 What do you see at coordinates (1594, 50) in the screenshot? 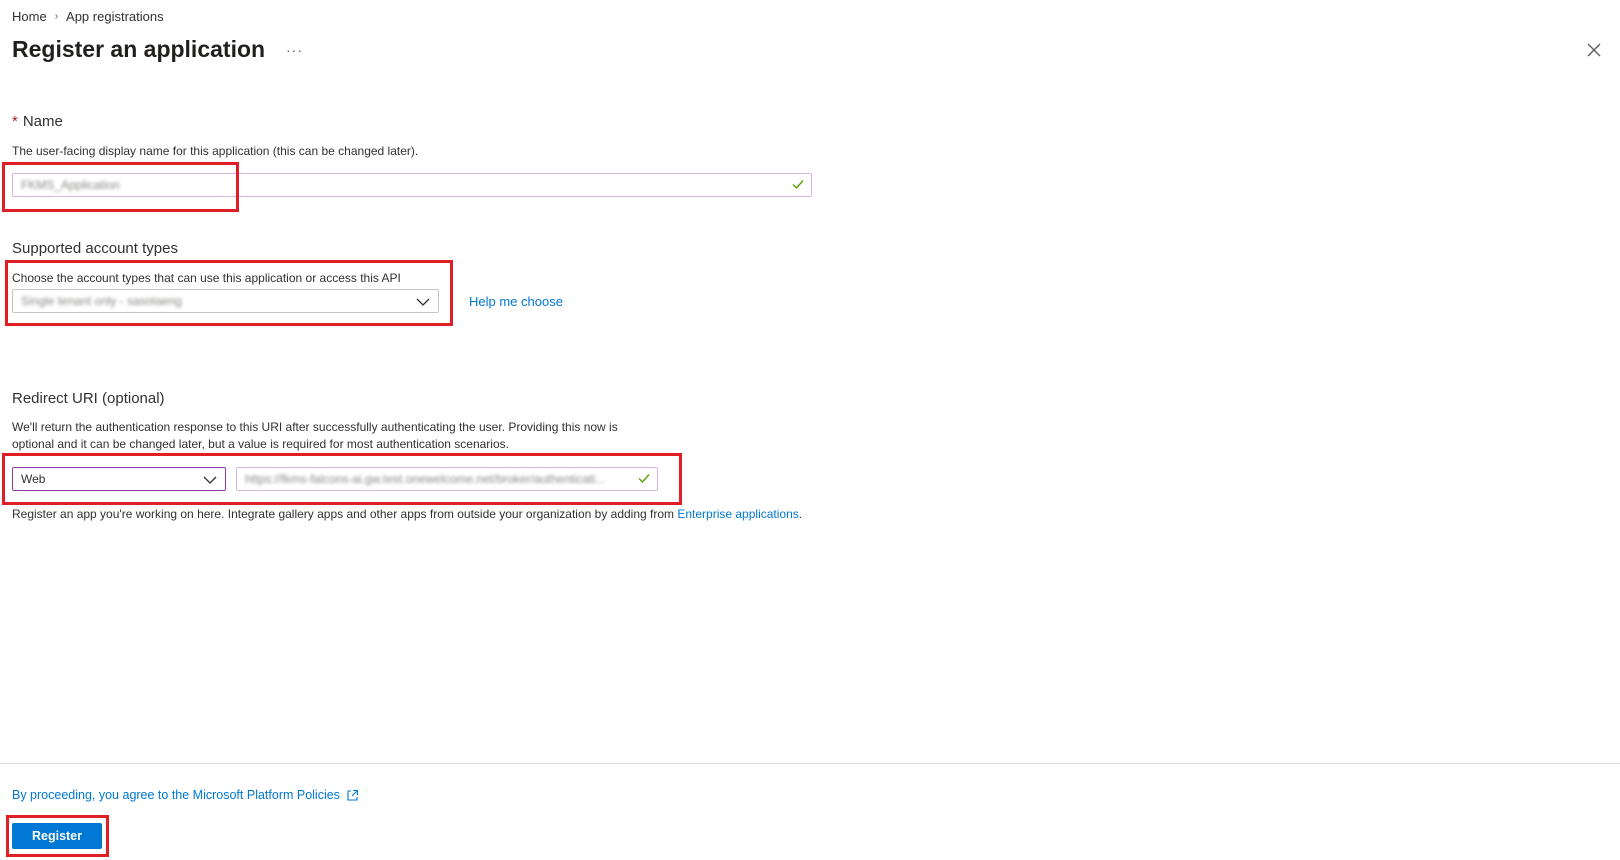
I see `close-icon` at bounding box center [1594, 50].